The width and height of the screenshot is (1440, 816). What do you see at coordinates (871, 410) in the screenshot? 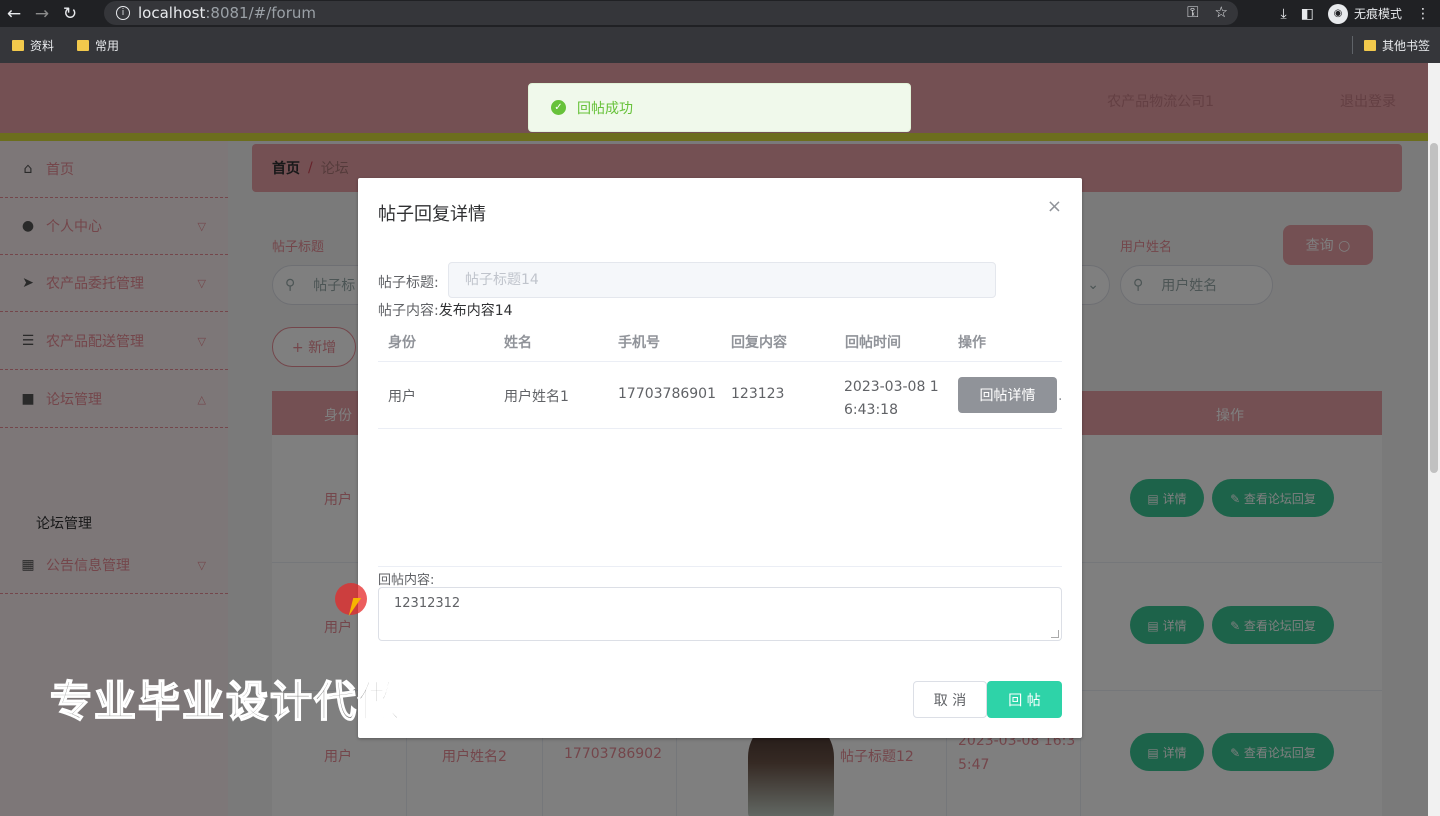
I see `reply-time-line2: 6:43:18` at bounding box center [871, 410].